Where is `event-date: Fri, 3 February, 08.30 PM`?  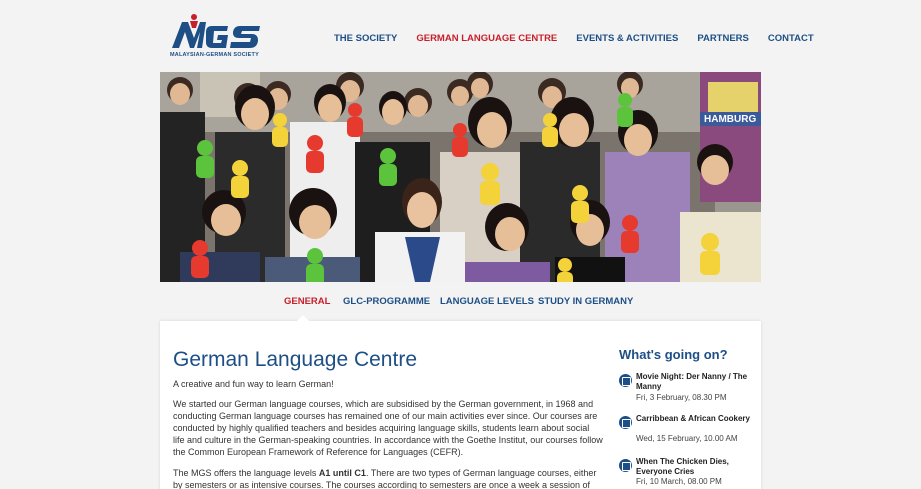
event-date: Fri, 3 February, 08.30 PM is located at coordinates (681, 397).